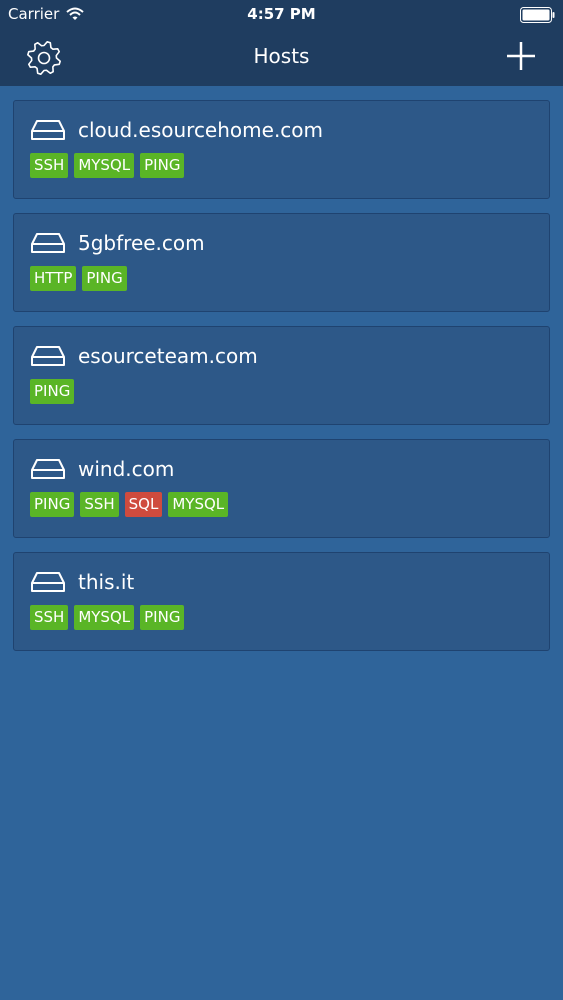 The height and width of the screenshot is (1000, 563). I want to click on service-tags: PING SSH SQL MYSQL, so click(132, 504).